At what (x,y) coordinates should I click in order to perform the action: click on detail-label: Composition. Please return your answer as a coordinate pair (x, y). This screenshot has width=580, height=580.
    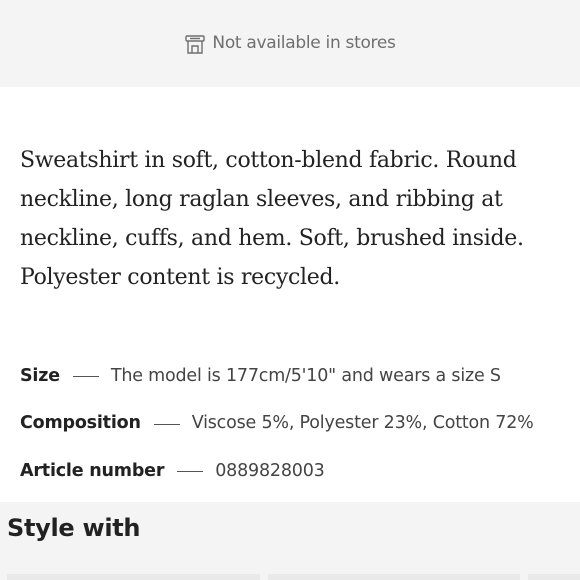
    Looking at the image, I should click on (80, 423).